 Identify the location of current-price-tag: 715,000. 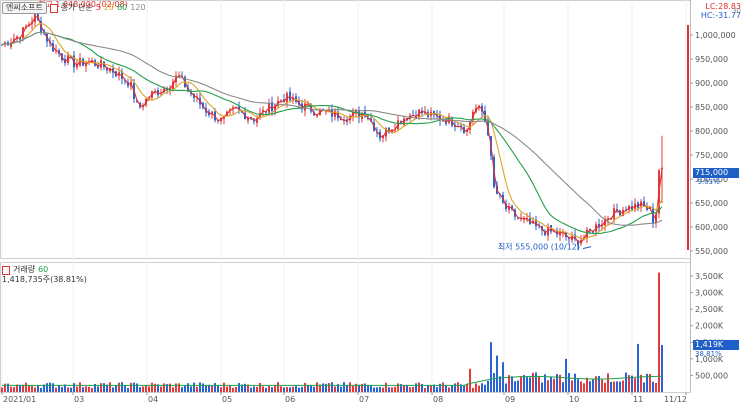
(716, 173).